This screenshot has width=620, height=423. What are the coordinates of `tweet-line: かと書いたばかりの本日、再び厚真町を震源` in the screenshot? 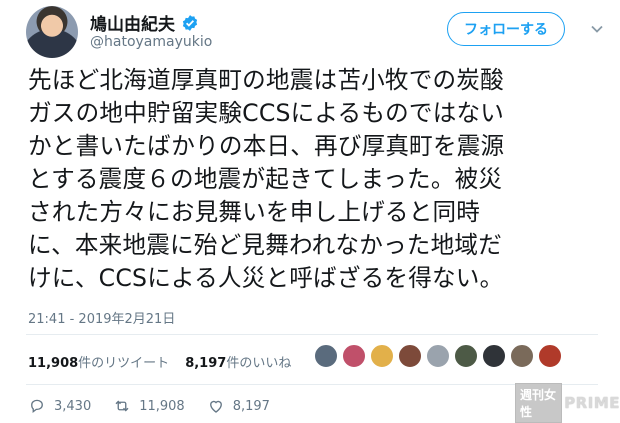 It's located at (266, 146).